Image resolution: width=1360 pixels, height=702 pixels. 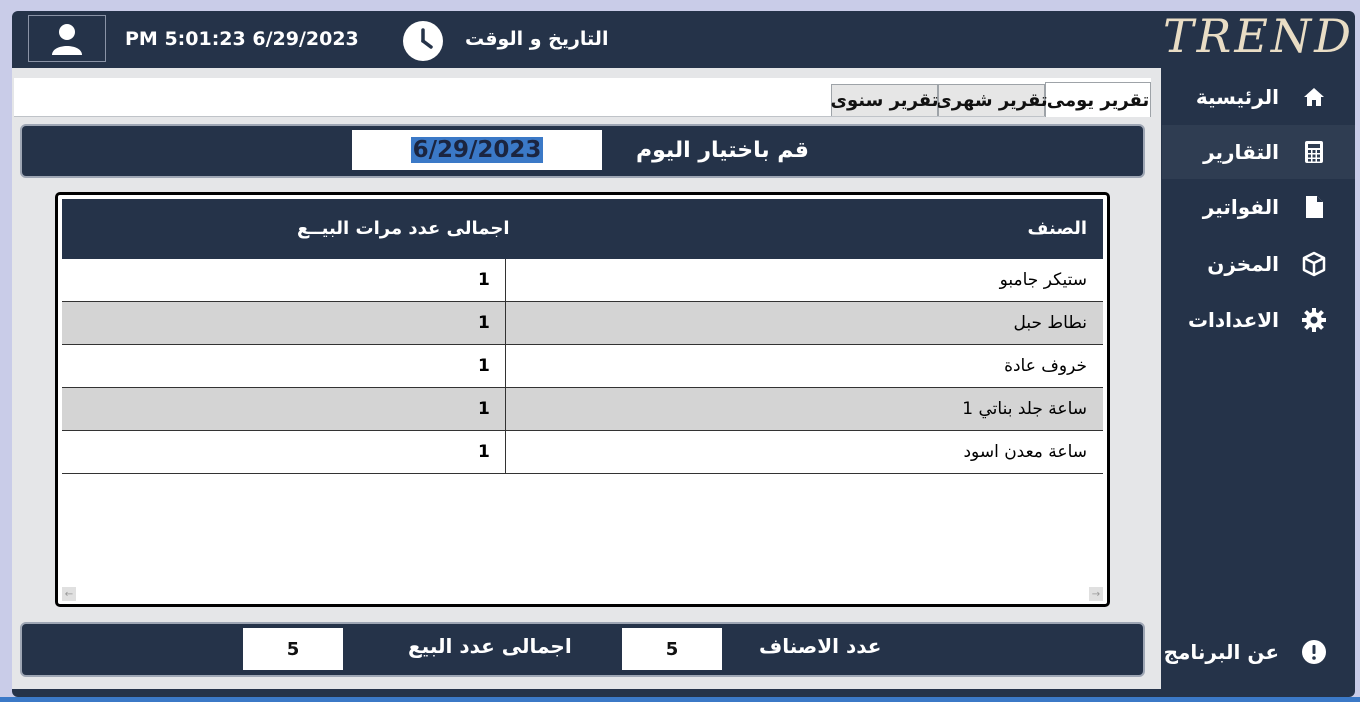 I want to click on date-value: 6/29/2023, so click(x=477, y=150).